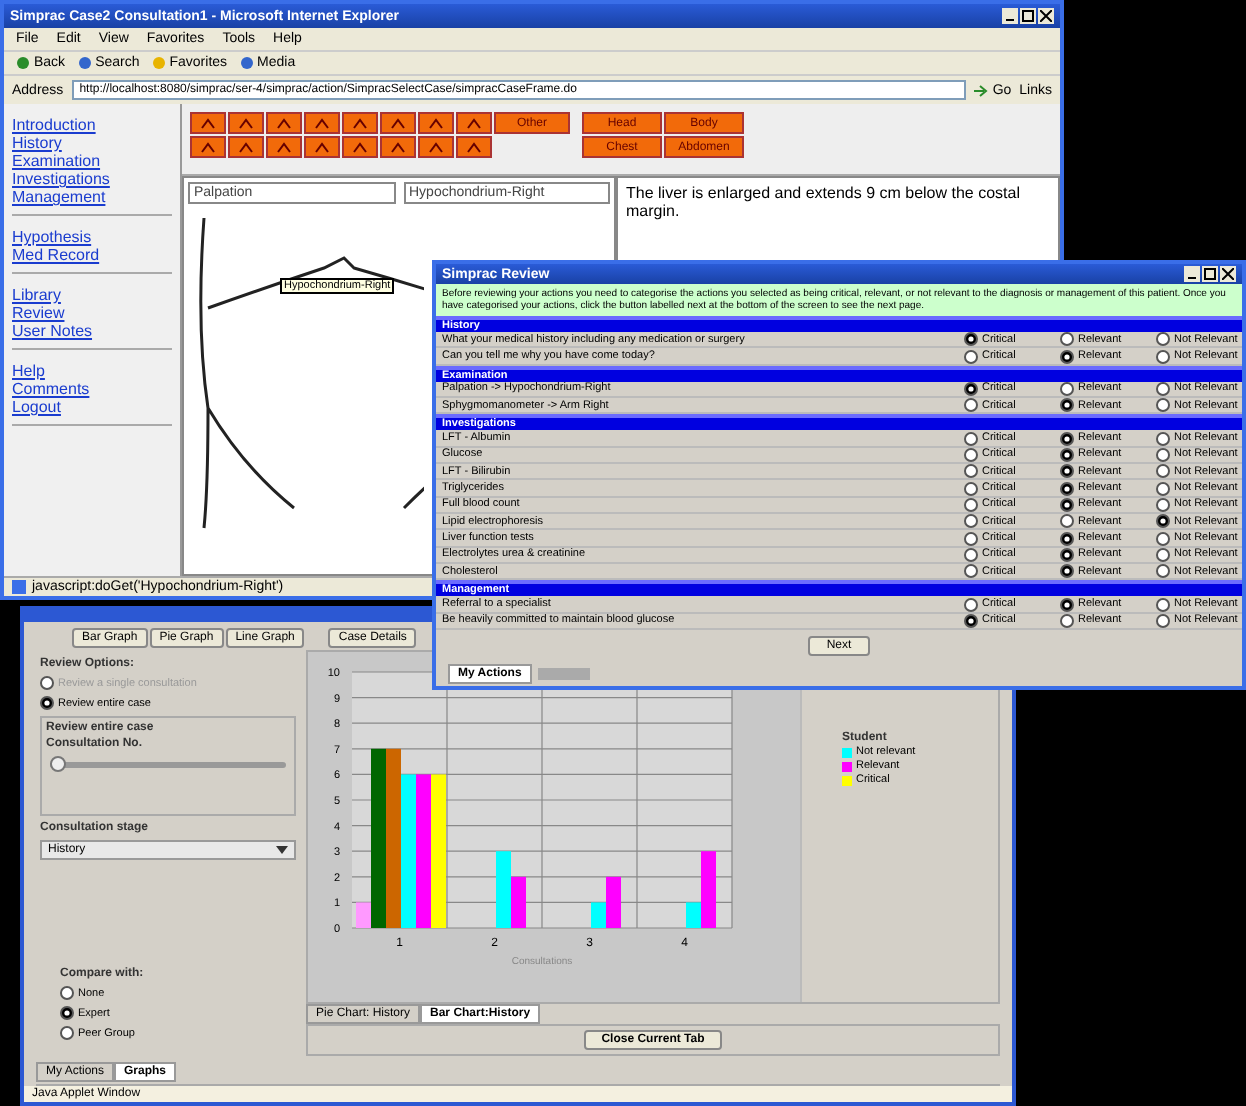 Image resolution: width=1246 pixels, height=1106 pixels. What do you see at coordinates (92, 125) in the screenshot?
I see `nav-link: Introduction` at bounding box center [92, 125].